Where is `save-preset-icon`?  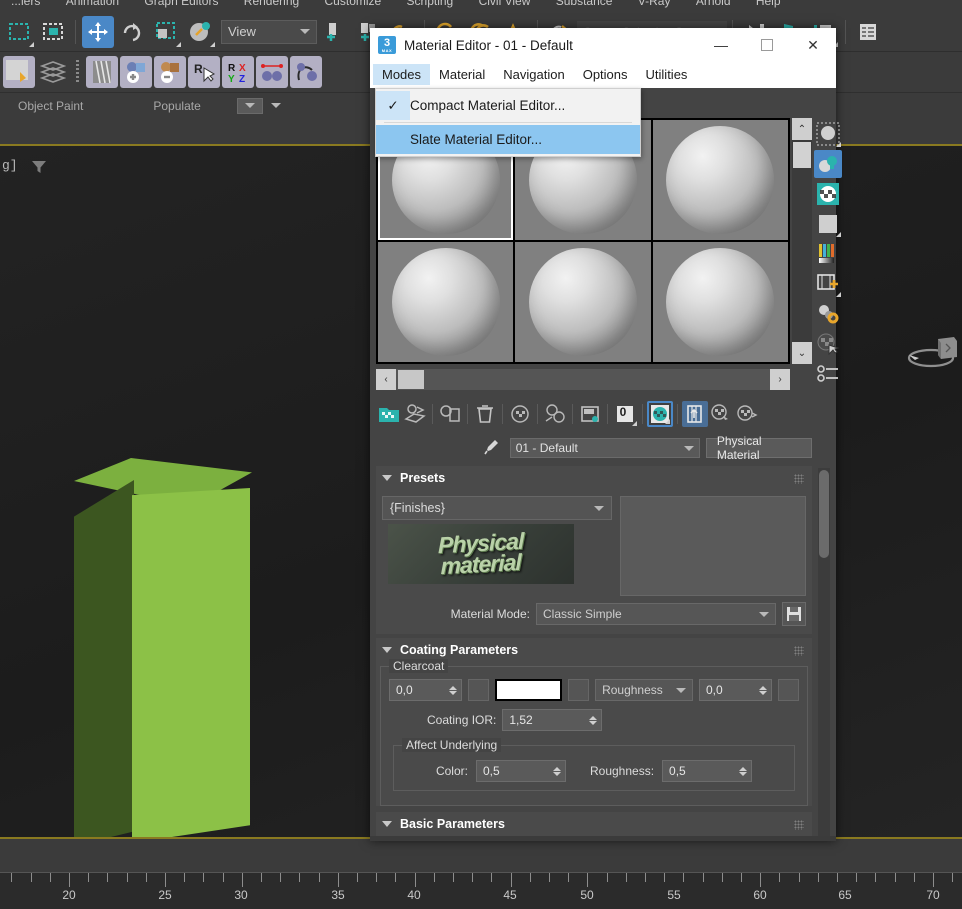 save-preset-icon is located at coordinates (794, 614).